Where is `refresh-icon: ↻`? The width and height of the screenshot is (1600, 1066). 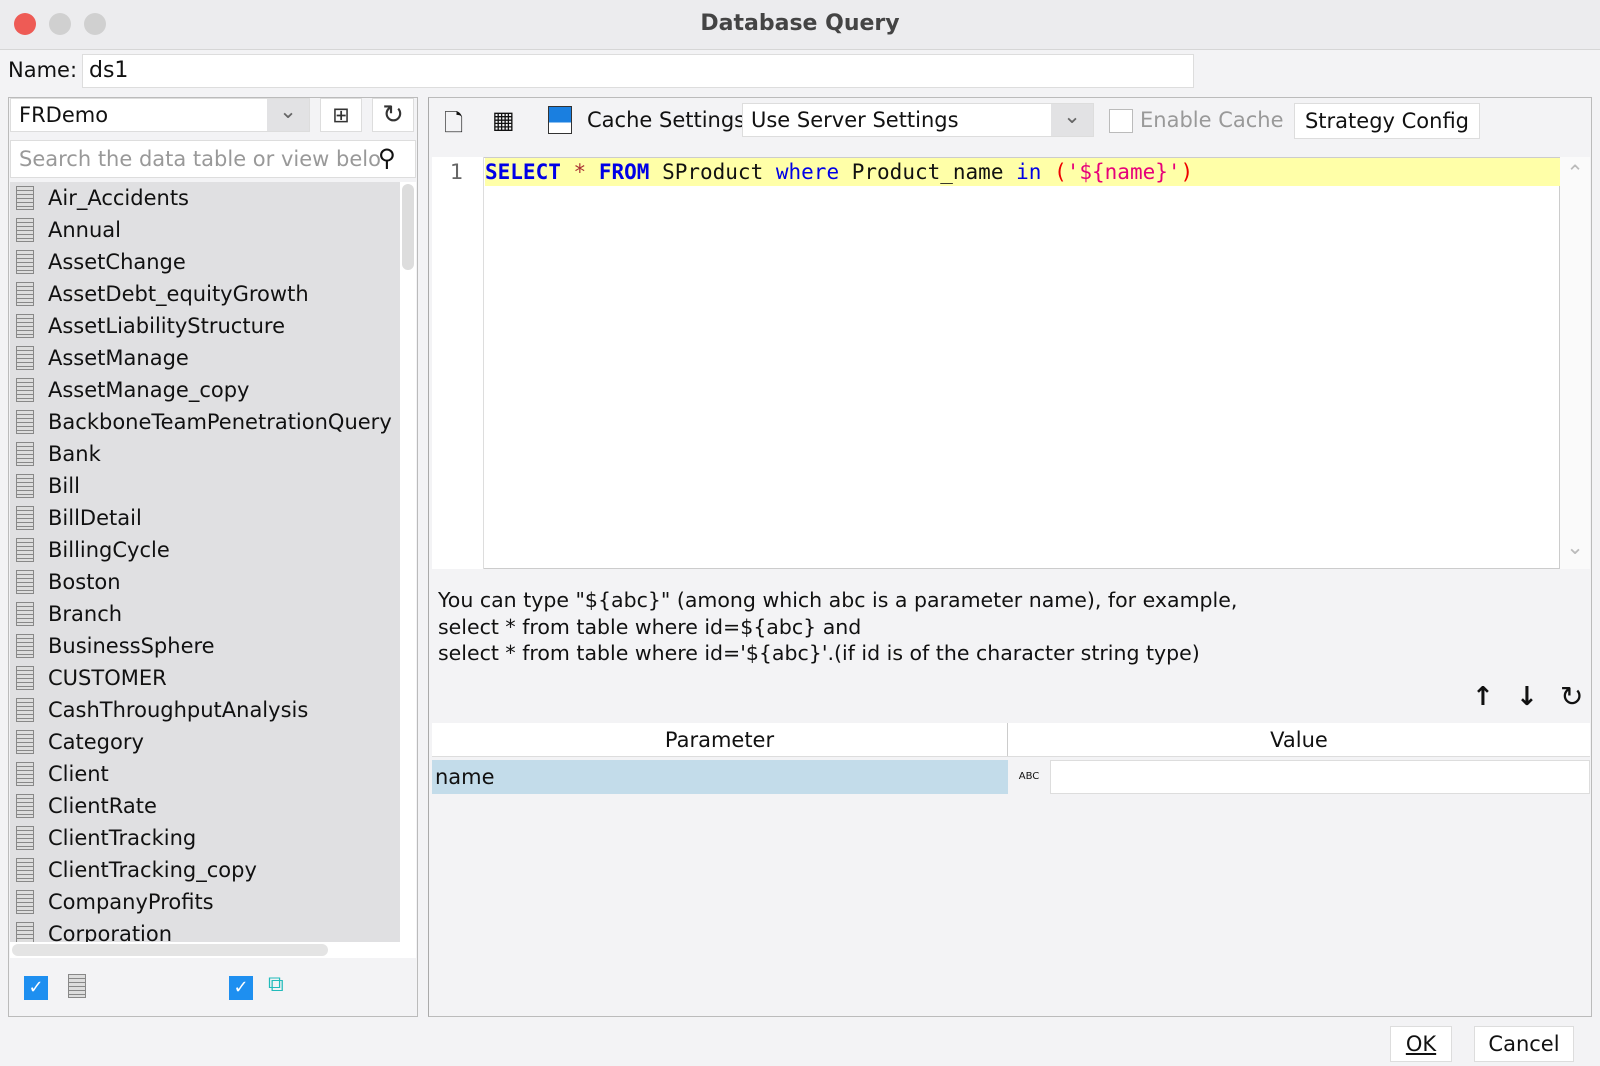 refresh-icon: ↻ is located at coordinates (393, 115).